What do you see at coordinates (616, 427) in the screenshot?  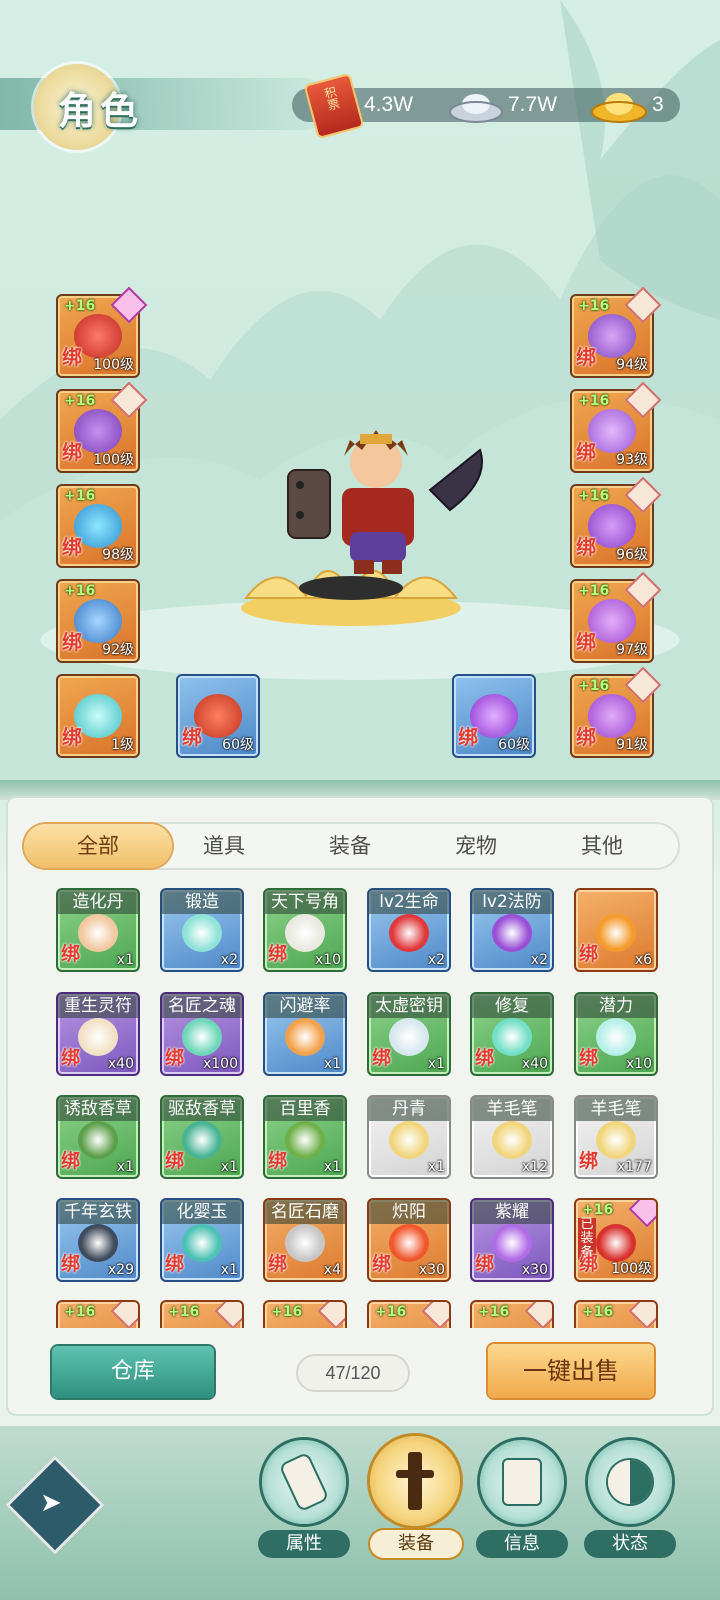 I see `equip-slot-bracelet: +16 绑 93级` at bounding box center [616, 427].